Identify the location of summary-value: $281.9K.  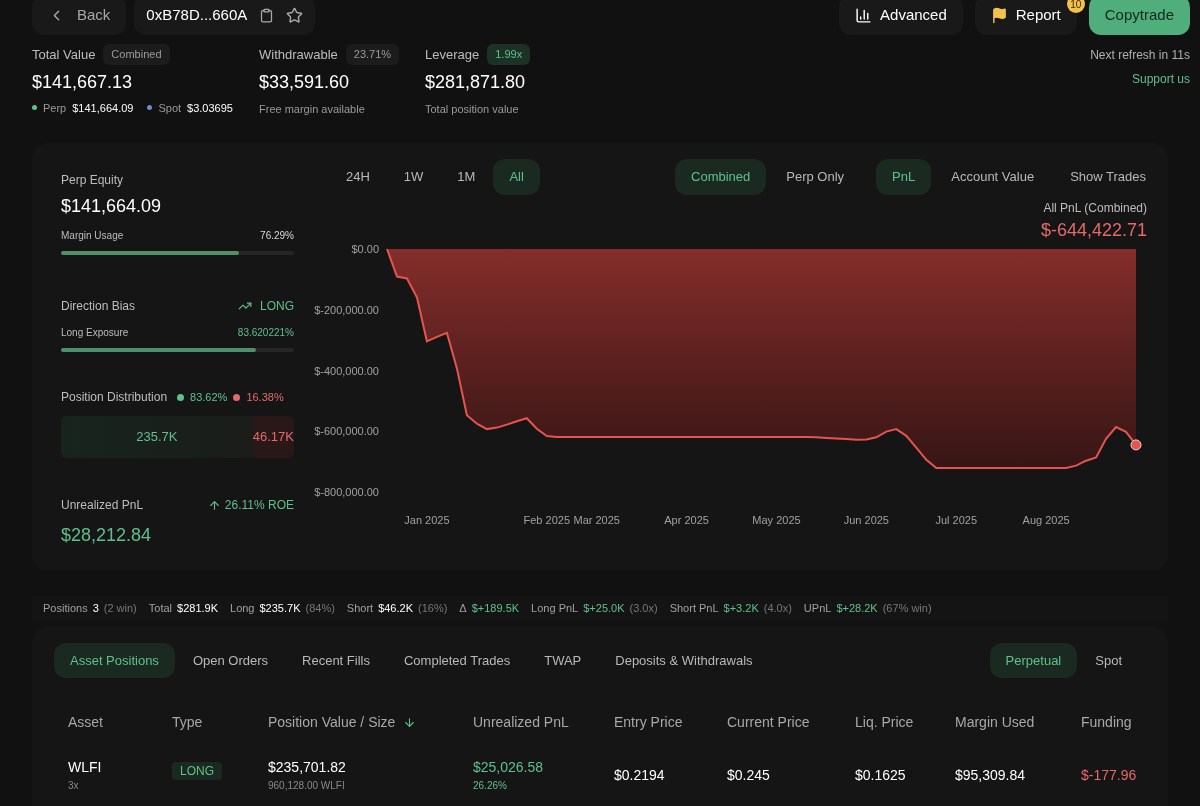
(197, 608).